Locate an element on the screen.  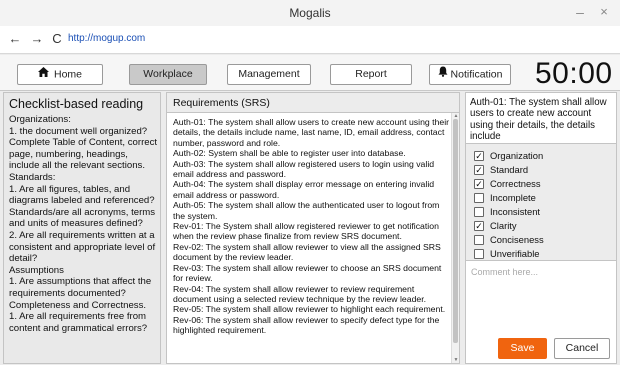
cancel-button: Cancel is located at coordinates (582, 348).